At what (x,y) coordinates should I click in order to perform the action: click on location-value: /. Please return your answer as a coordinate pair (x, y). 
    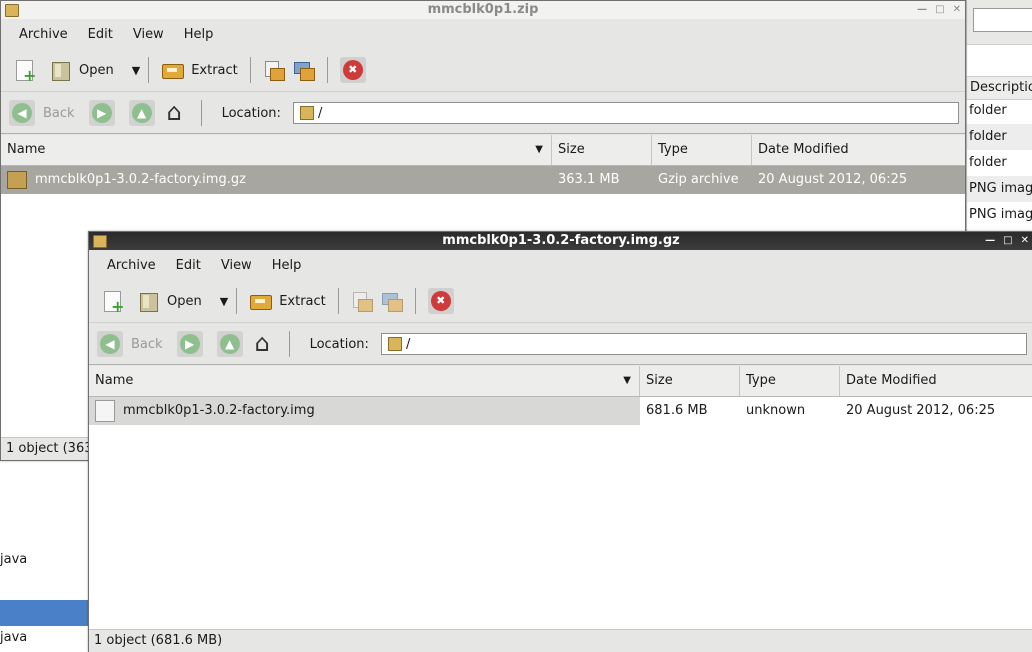
    Looking at the image, I should click on (408, 344).